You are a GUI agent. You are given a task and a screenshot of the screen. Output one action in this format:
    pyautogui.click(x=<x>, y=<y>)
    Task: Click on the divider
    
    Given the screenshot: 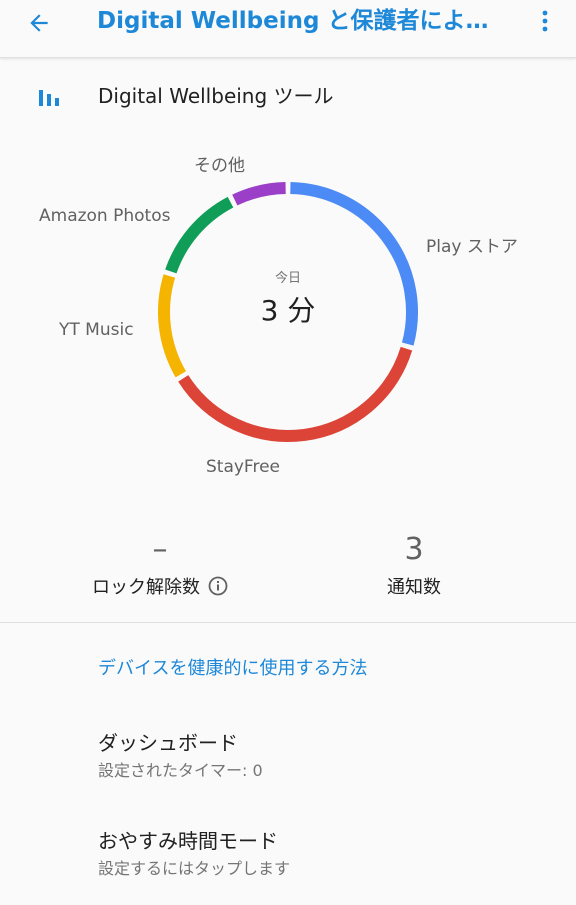 What is the action you would take?
    pyautogui.click(x=288, y=622)
    